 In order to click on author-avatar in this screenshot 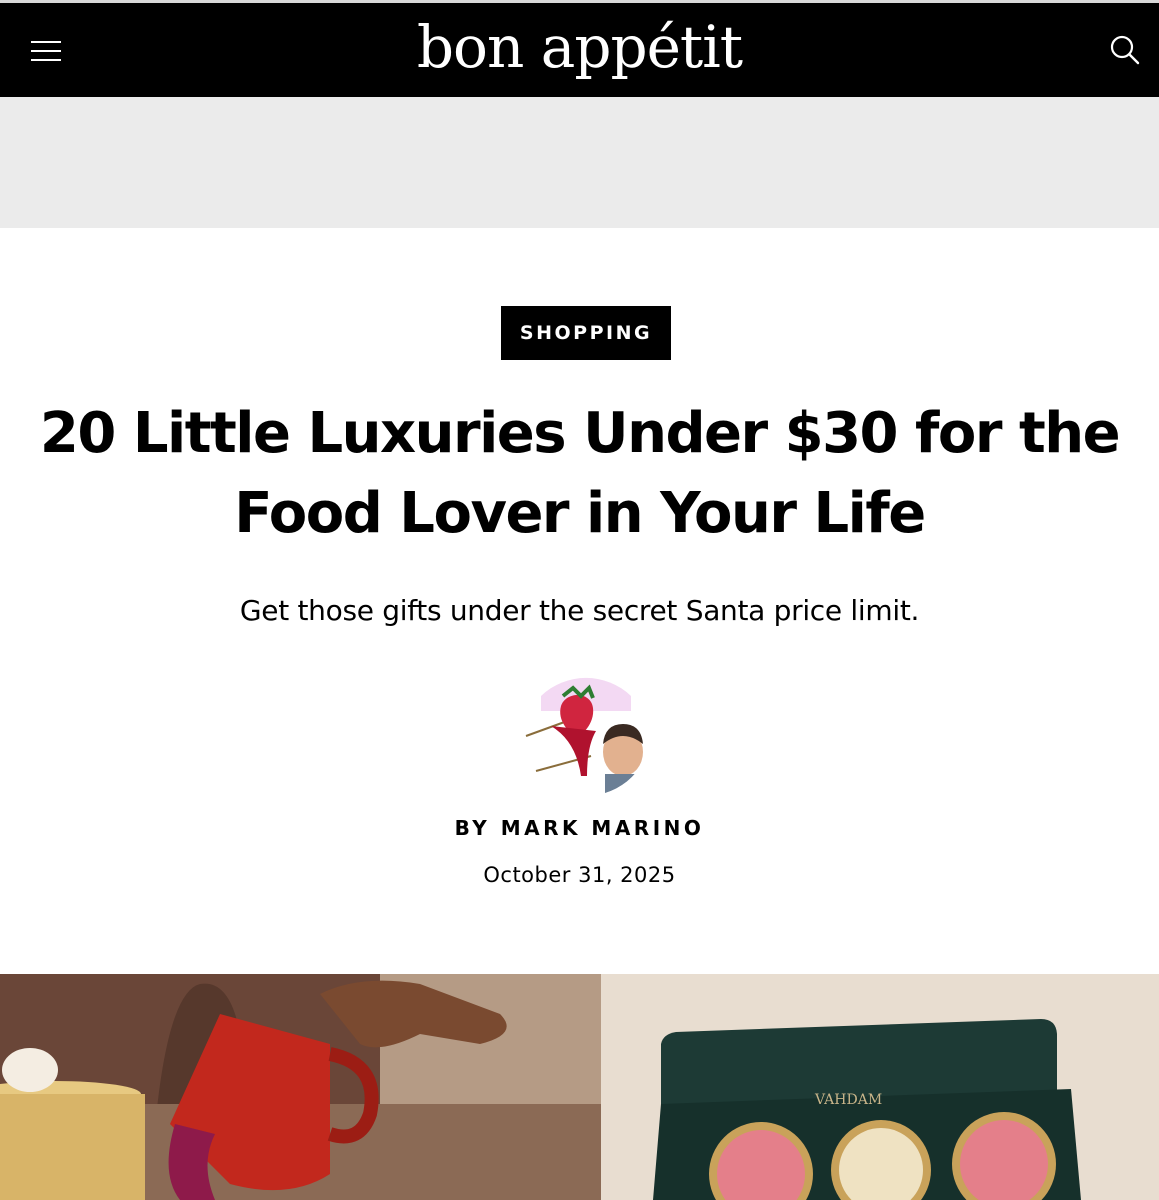, I will do `click(586, 731)`.